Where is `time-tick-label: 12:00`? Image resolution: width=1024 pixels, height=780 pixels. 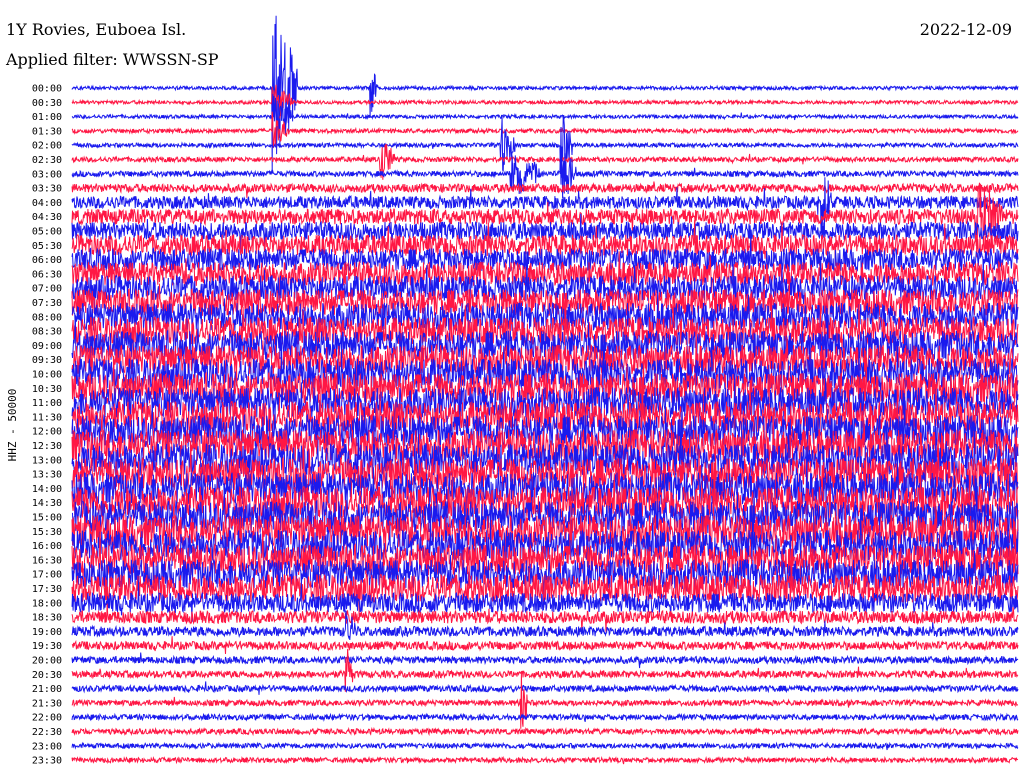 time-tick-label: 12:00 is located at coordinates (47, 432).